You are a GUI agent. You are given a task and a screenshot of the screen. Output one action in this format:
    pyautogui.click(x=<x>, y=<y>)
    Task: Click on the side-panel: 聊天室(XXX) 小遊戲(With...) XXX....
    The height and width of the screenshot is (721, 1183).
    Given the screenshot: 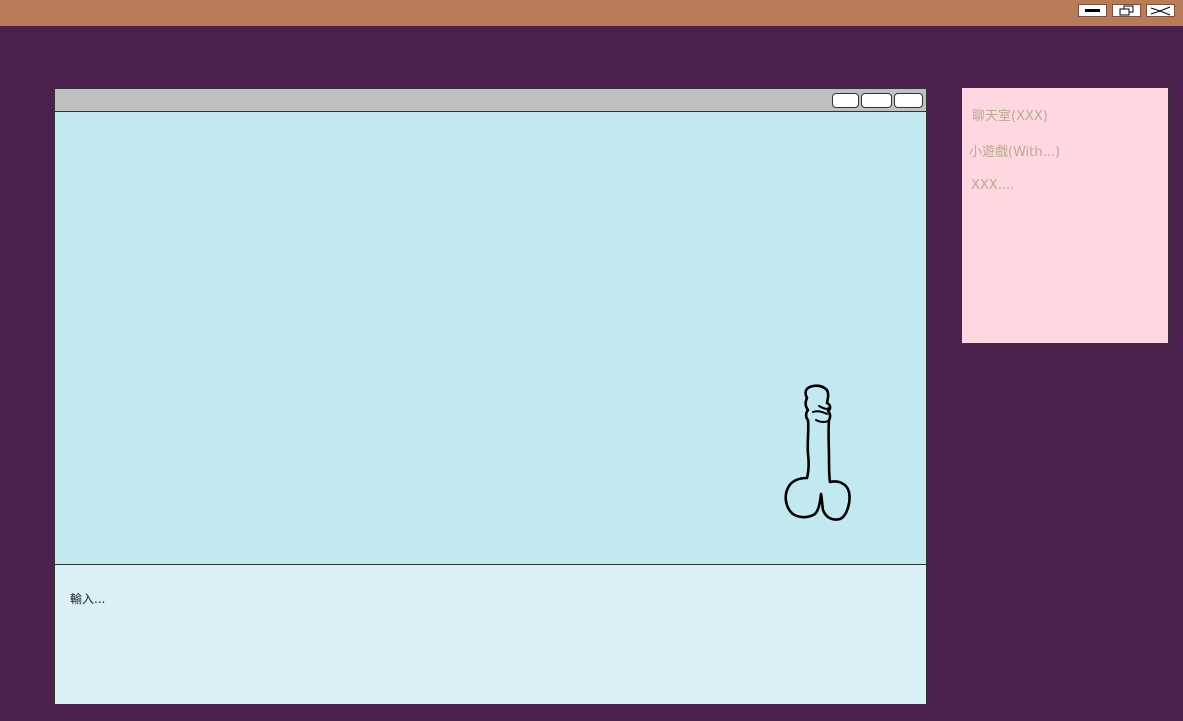 What is the action you would take?
    pyautogui.click(x=1065, y=215)
    